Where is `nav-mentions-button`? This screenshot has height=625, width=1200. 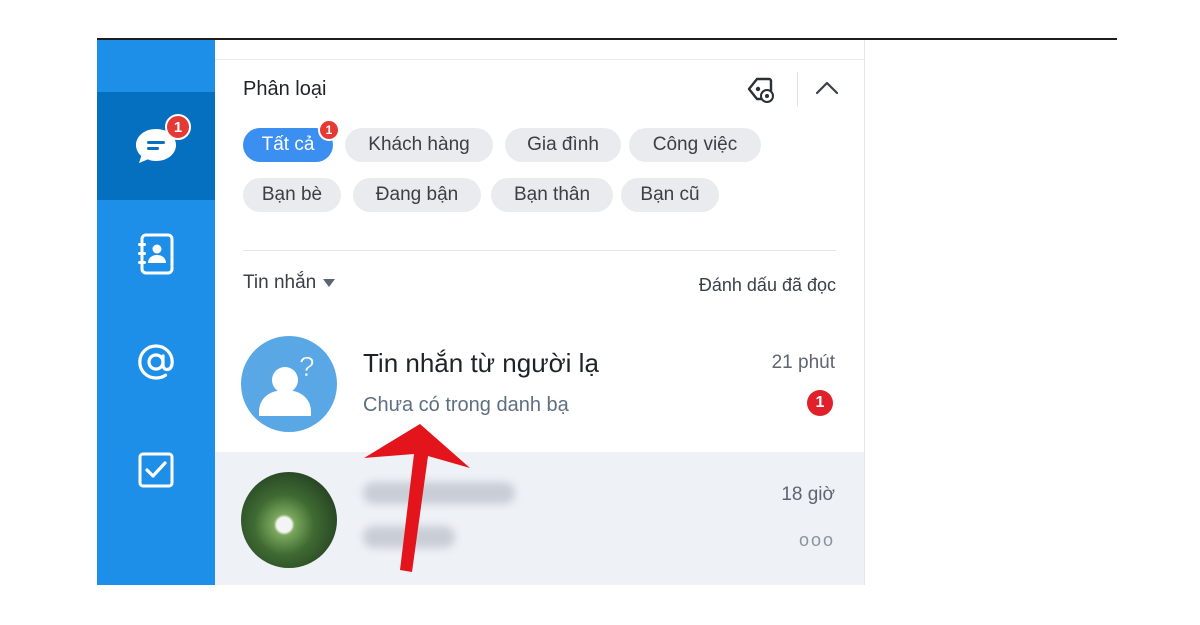
nav-mentions-button is located at coordinates (156, 362).